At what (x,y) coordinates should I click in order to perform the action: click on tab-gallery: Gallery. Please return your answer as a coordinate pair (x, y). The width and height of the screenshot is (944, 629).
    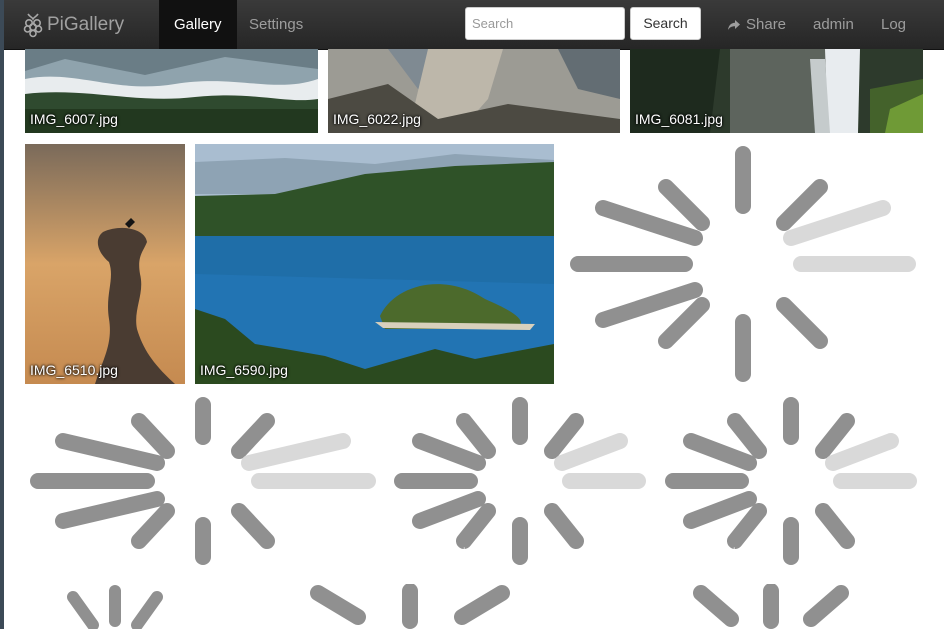
    Looking at the image, I should click on (198, 24).